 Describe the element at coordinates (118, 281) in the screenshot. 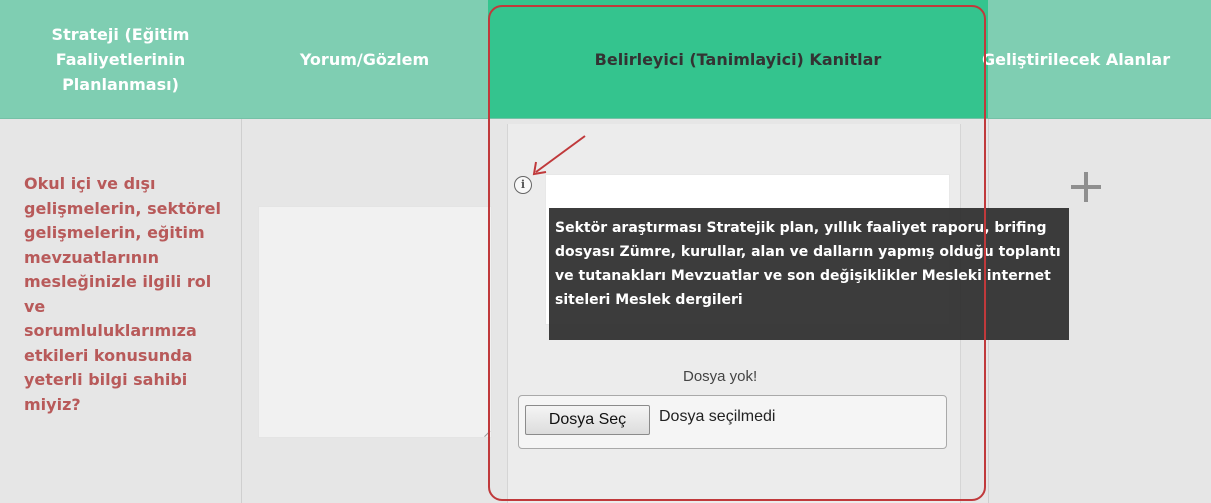

I see `question-line: mesleğinizle ilgili rol` at that location.